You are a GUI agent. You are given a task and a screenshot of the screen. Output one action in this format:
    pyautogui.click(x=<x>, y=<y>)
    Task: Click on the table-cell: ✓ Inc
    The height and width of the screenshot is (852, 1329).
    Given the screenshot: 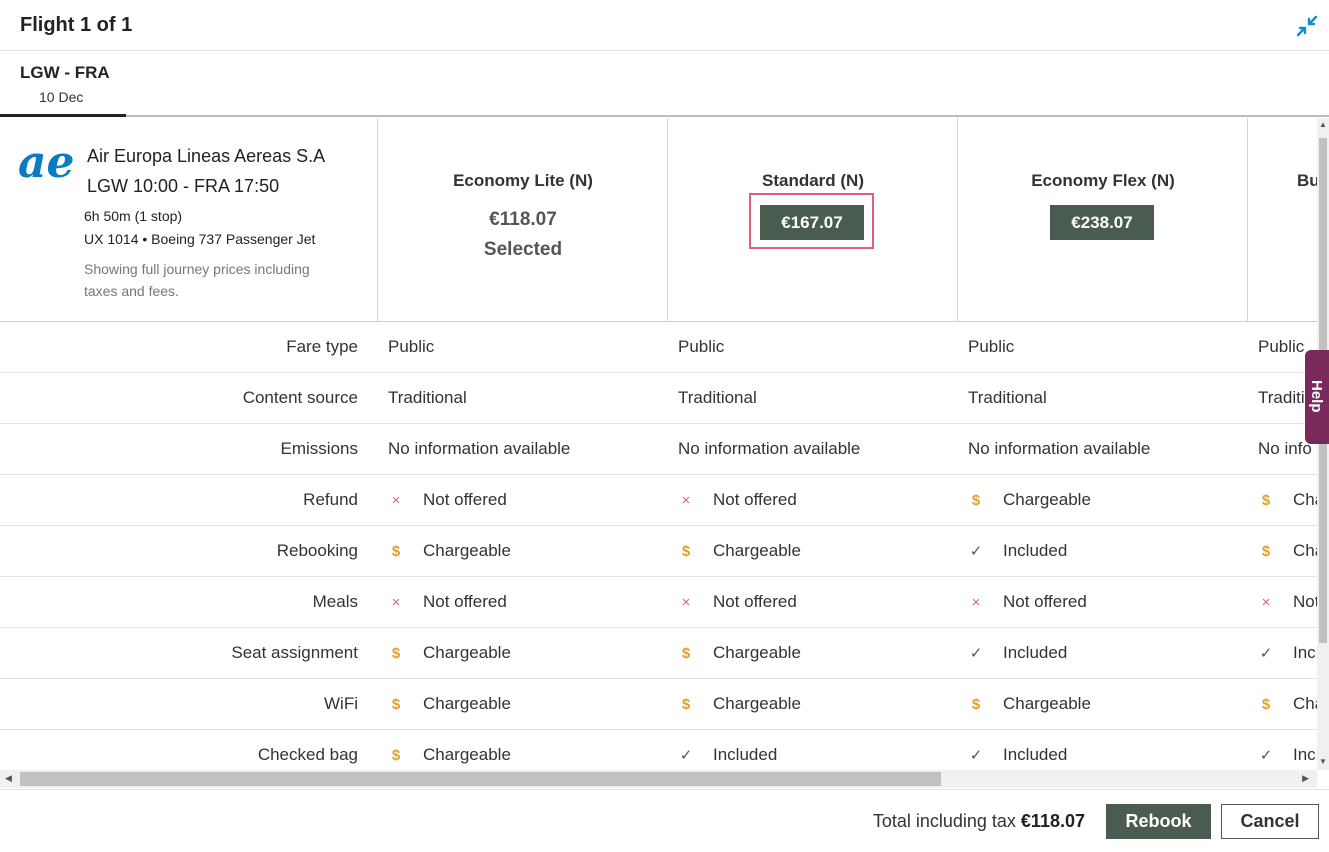 What is the action you would take?
    pyautogui.click(x=1287, y=755)
    